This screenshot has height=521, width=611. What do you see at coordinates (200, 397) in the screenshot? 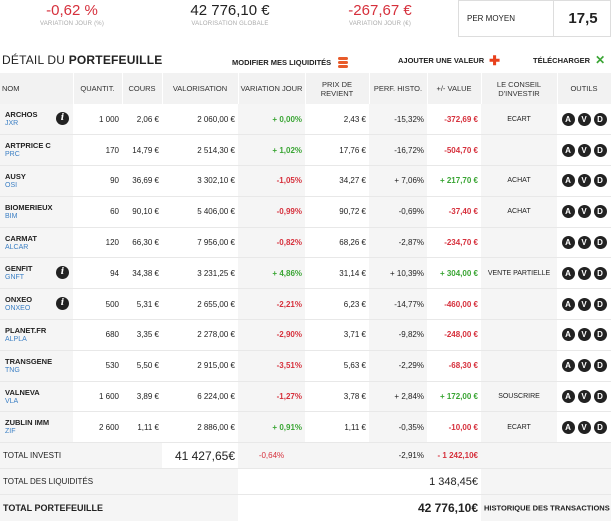
I see `valuation-cell: 6 224,00 €` at bounding box center [200, 397].